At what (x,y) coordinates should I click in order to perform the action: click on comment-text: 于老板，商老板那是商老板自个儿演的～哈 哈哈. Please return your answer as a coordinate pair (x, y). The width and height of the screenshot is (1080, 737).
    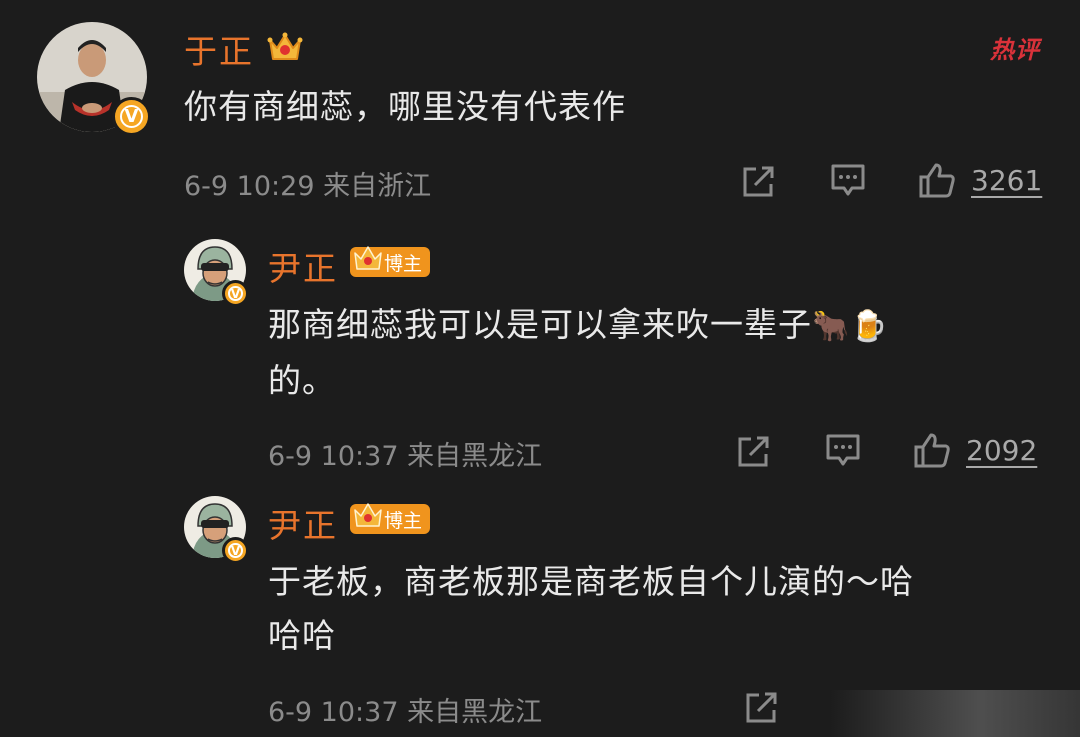
    Looking at the image, I should click on (663, 609).